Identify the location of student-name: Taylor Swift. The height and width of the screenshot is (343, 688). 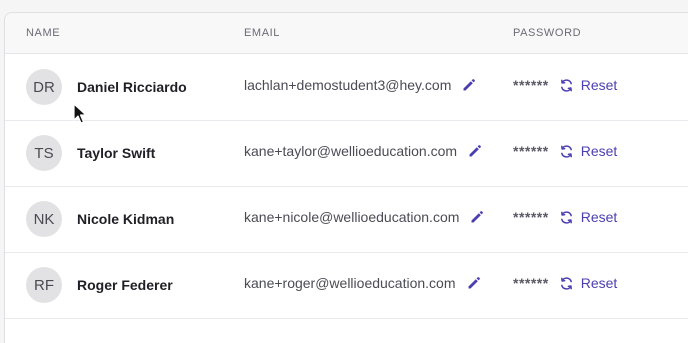
(116, 153).